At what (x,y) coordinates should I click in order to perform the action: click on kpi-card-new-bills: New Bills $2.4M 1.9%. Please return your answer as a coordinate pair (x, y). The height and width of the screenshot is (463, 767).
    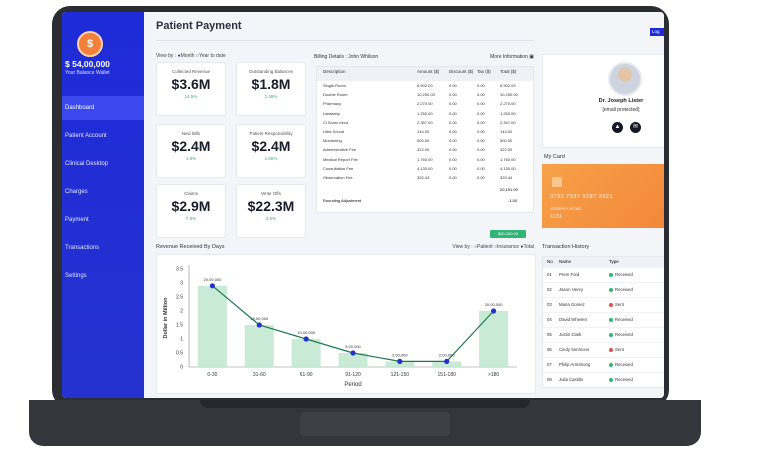
    Looking at the image, I should click on (191, 151).